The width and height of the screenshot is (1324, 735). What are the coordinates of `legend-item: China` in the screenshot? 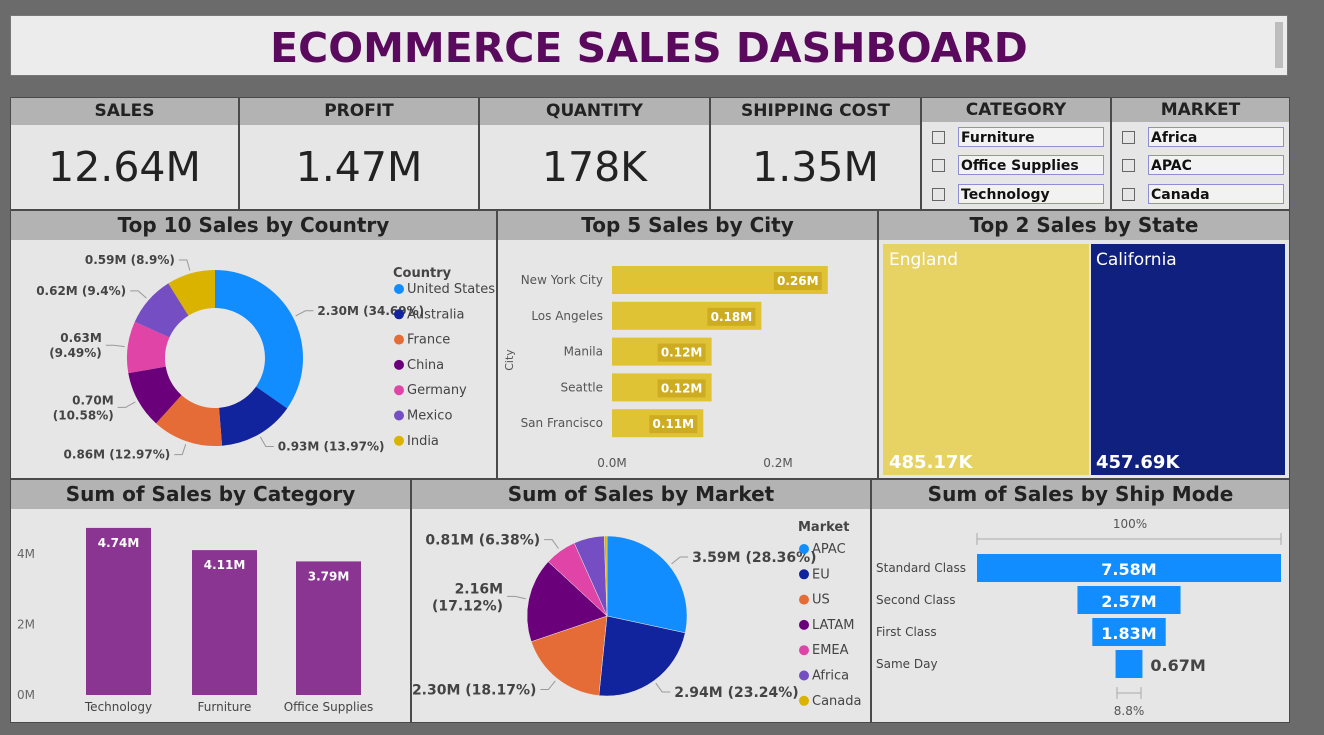 It's located at (425, 365).